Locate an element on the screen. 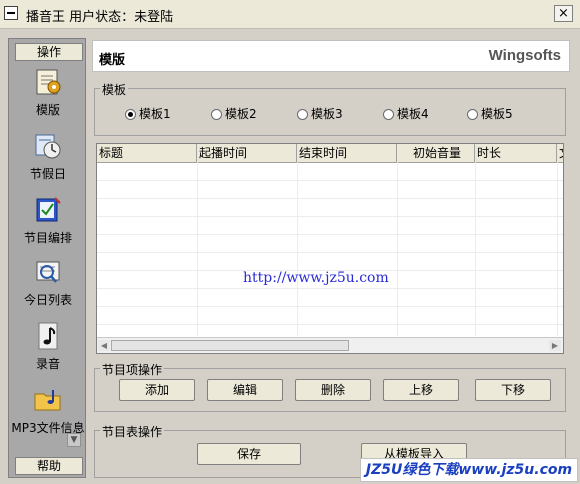  sidebar: 操作 模版 节假日 节目编排 今日列表 录音 MP3文件信息 ▼ 帮助 is located at coordinates (47, 258).